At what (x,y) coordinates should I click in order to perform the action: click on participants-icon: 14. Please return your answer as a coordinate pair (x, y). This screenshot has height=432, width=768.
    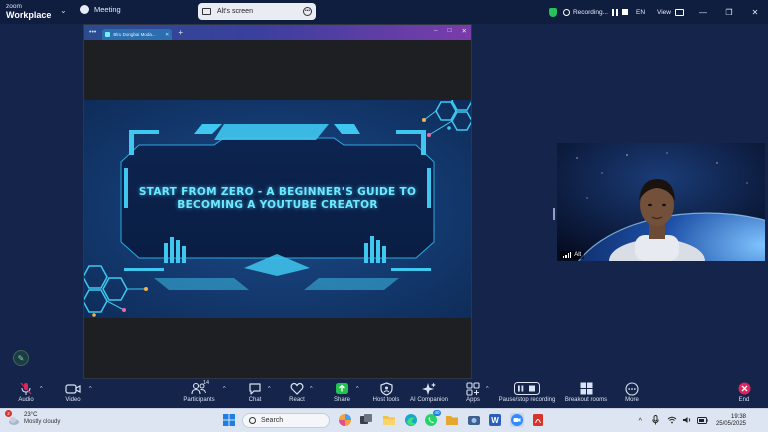
    Looking at the image, I should click on (200, 388).